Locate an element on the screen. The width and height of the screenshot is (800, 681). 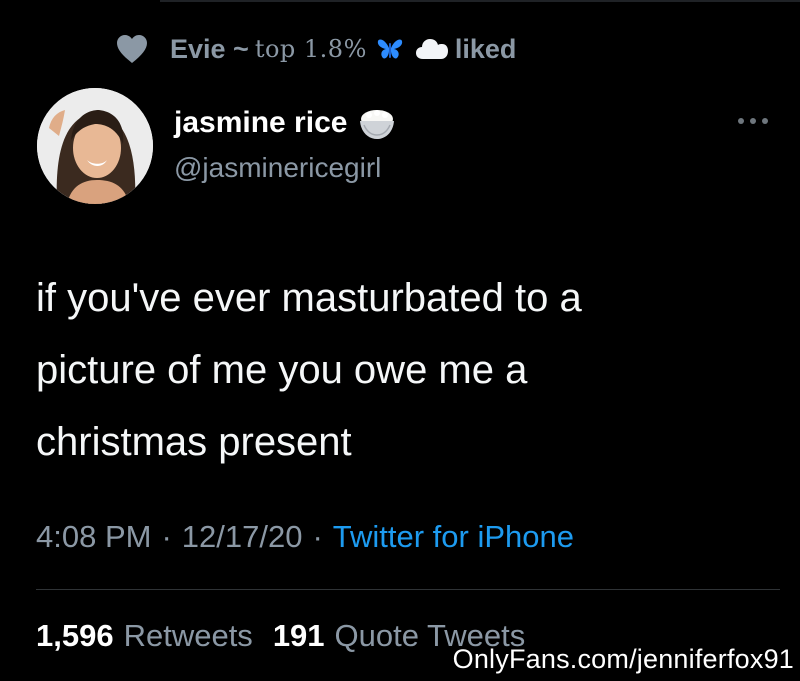
avatar-photo is located at coordinates (95, 146).